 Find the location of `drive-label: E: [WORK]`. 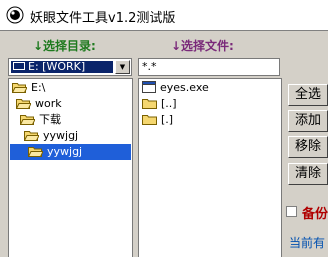

drive-label: E: [WORK] is located at coordinates (57, 67).